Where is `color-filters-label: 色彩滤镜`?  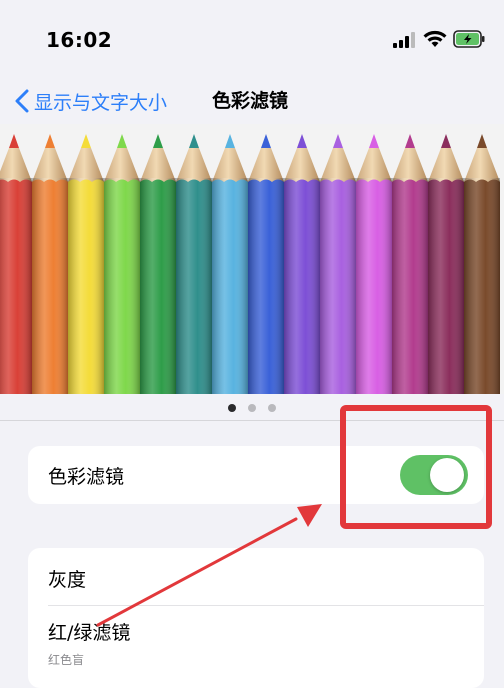 color-filters-label: 色彩滤镜 is located at coordinates (86, 477).